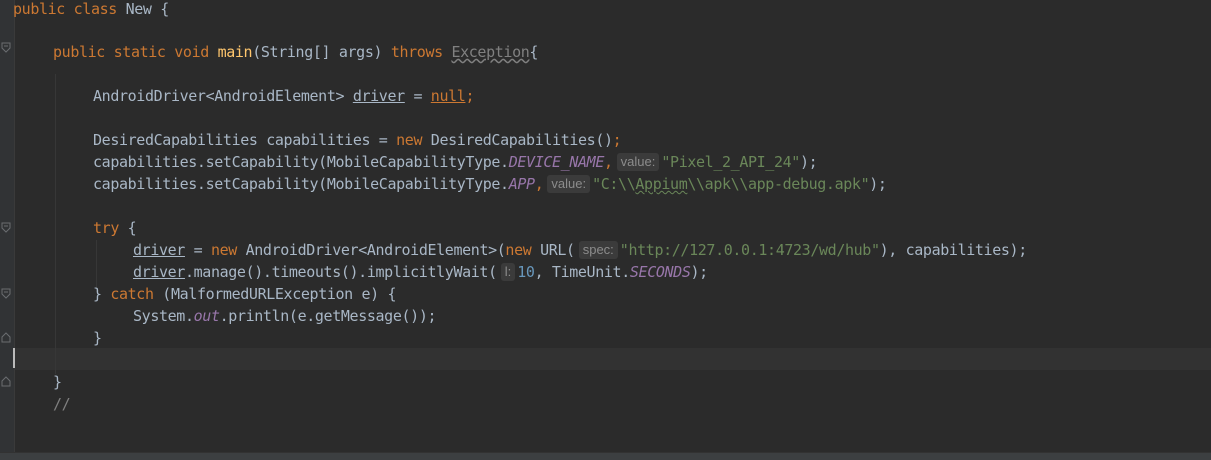 This screenshot has width=1211, height=460. I want to click on code-line: } catch (MalformedURLException e) {, so click(245, 294).